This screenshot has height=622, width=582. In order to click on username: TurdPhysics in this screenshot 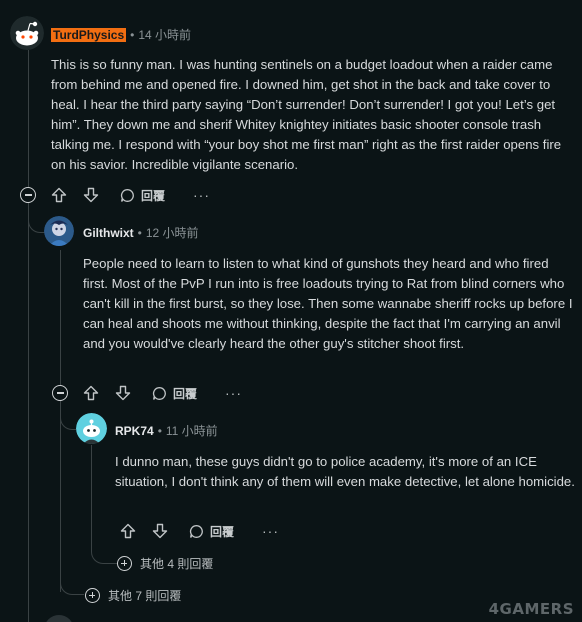, I will do `click(89, 34)`.